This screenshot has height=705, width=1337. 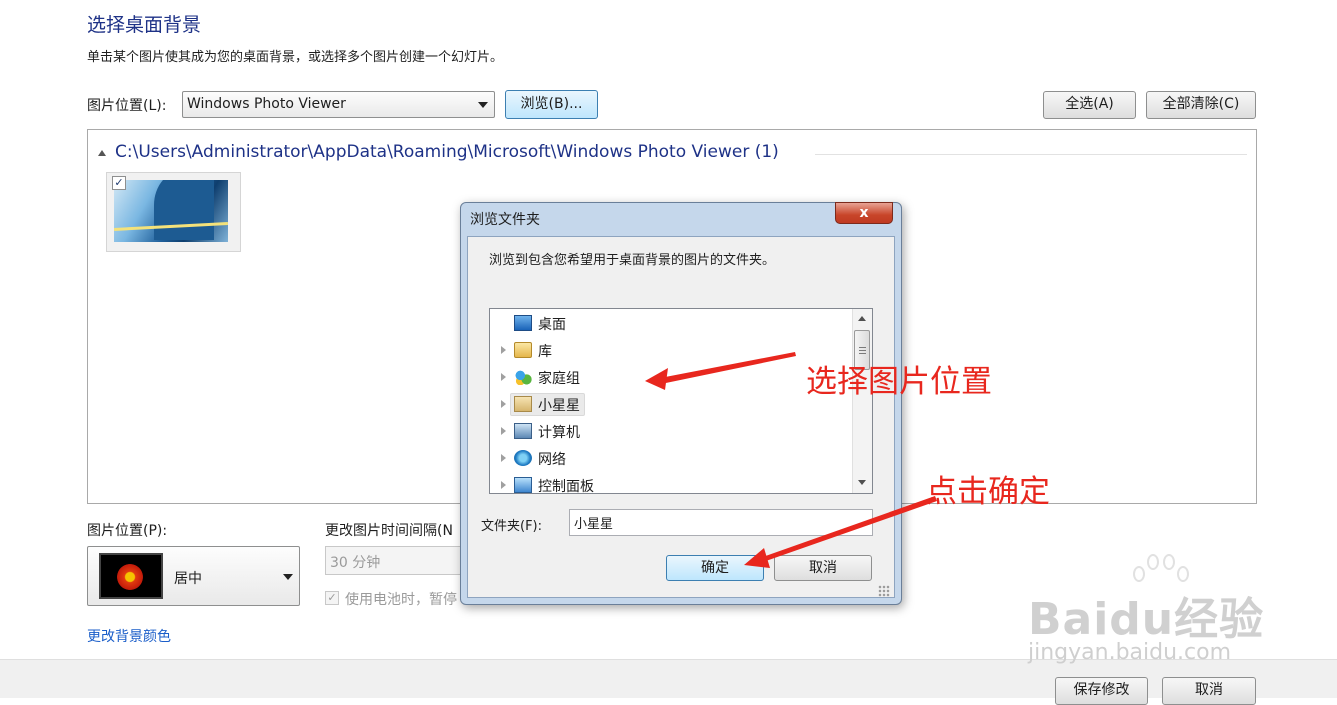 I want to click on dialog-description: 浏览到包含您希望用于桌面背景的图片的文件夹。, so click(x=632, y=260).